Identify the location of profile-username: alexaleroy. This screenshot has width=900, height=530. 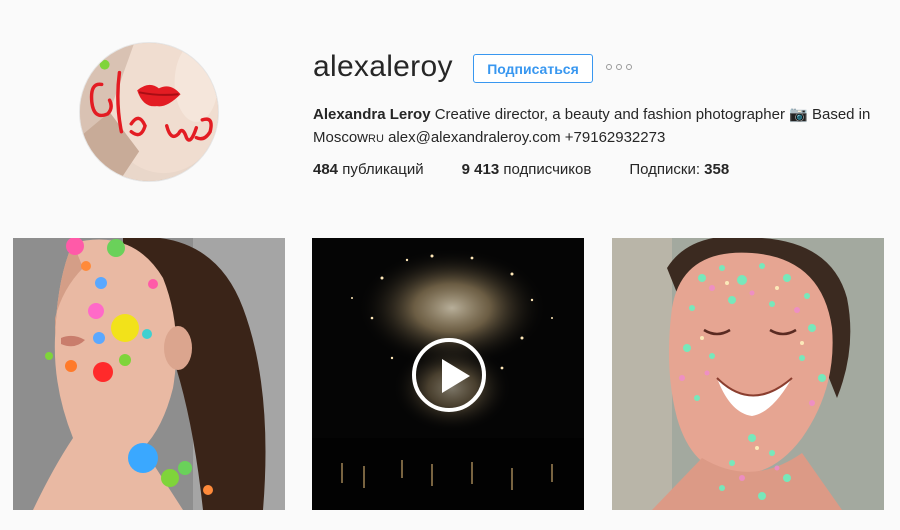
(383, 66).